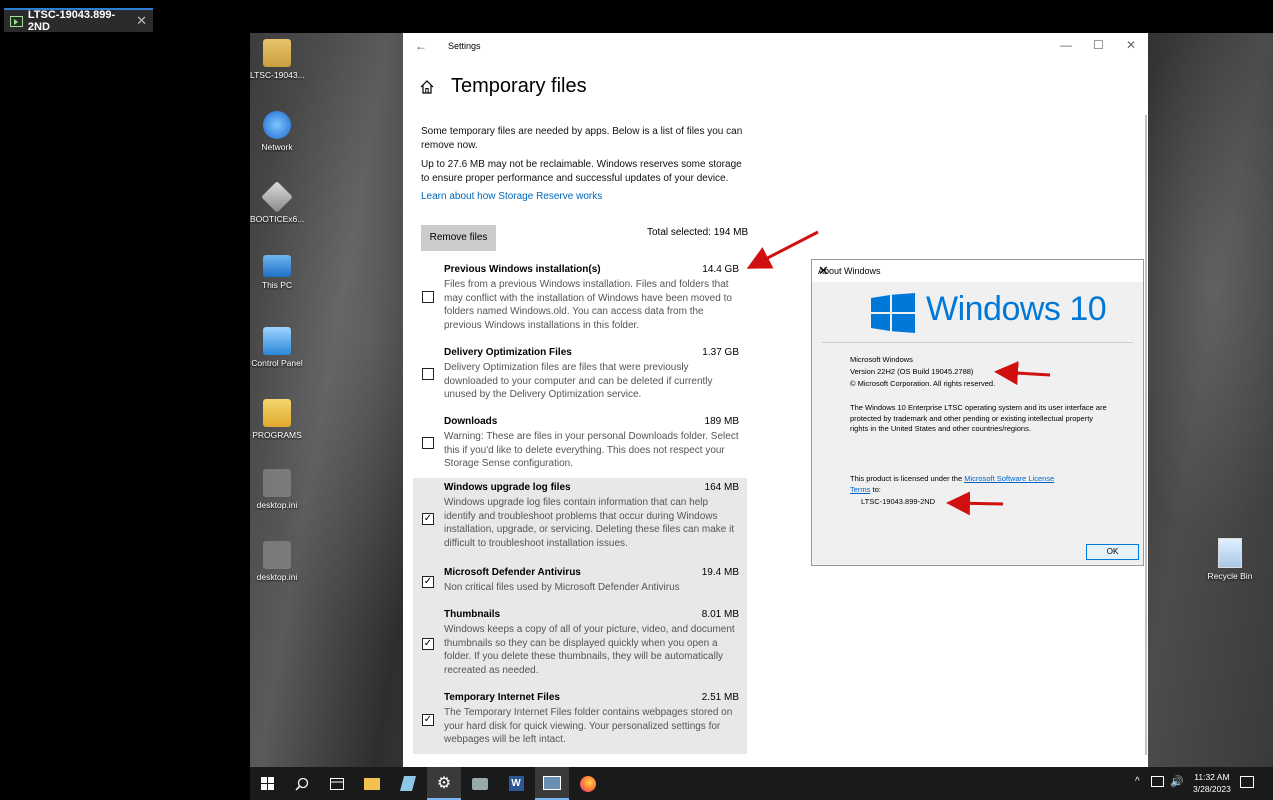 The image size is (1273, 800). I want to click on maximize-icon: ☐, so click(1098, 45).